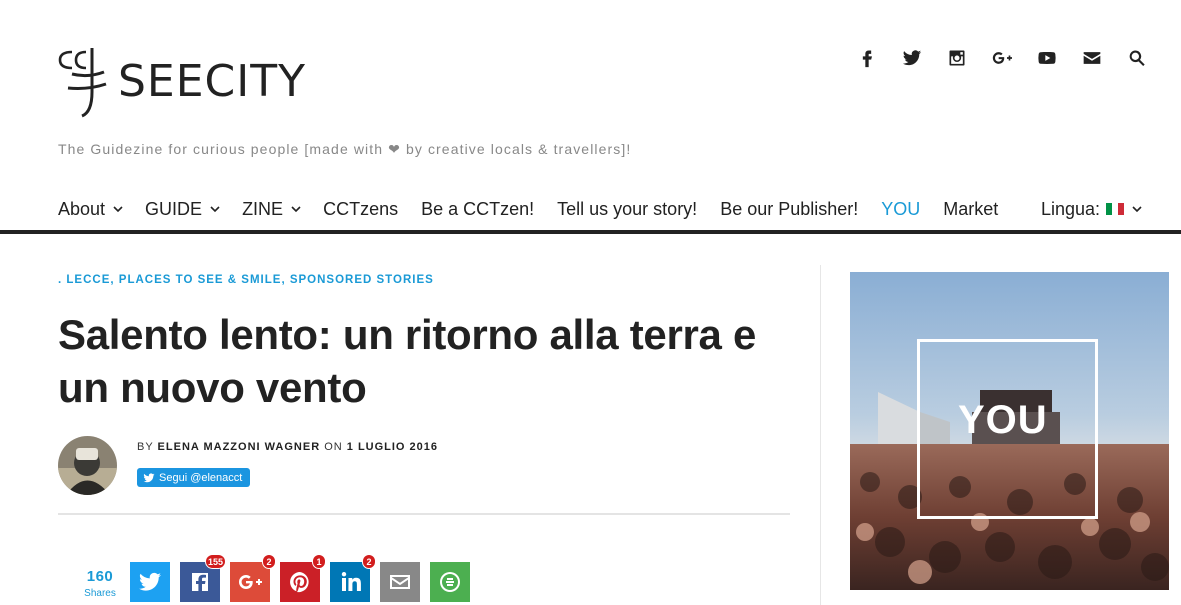  Describe the element at coordinates (820, 435) in the screenshot. I see `sidebar-divider` at that location.